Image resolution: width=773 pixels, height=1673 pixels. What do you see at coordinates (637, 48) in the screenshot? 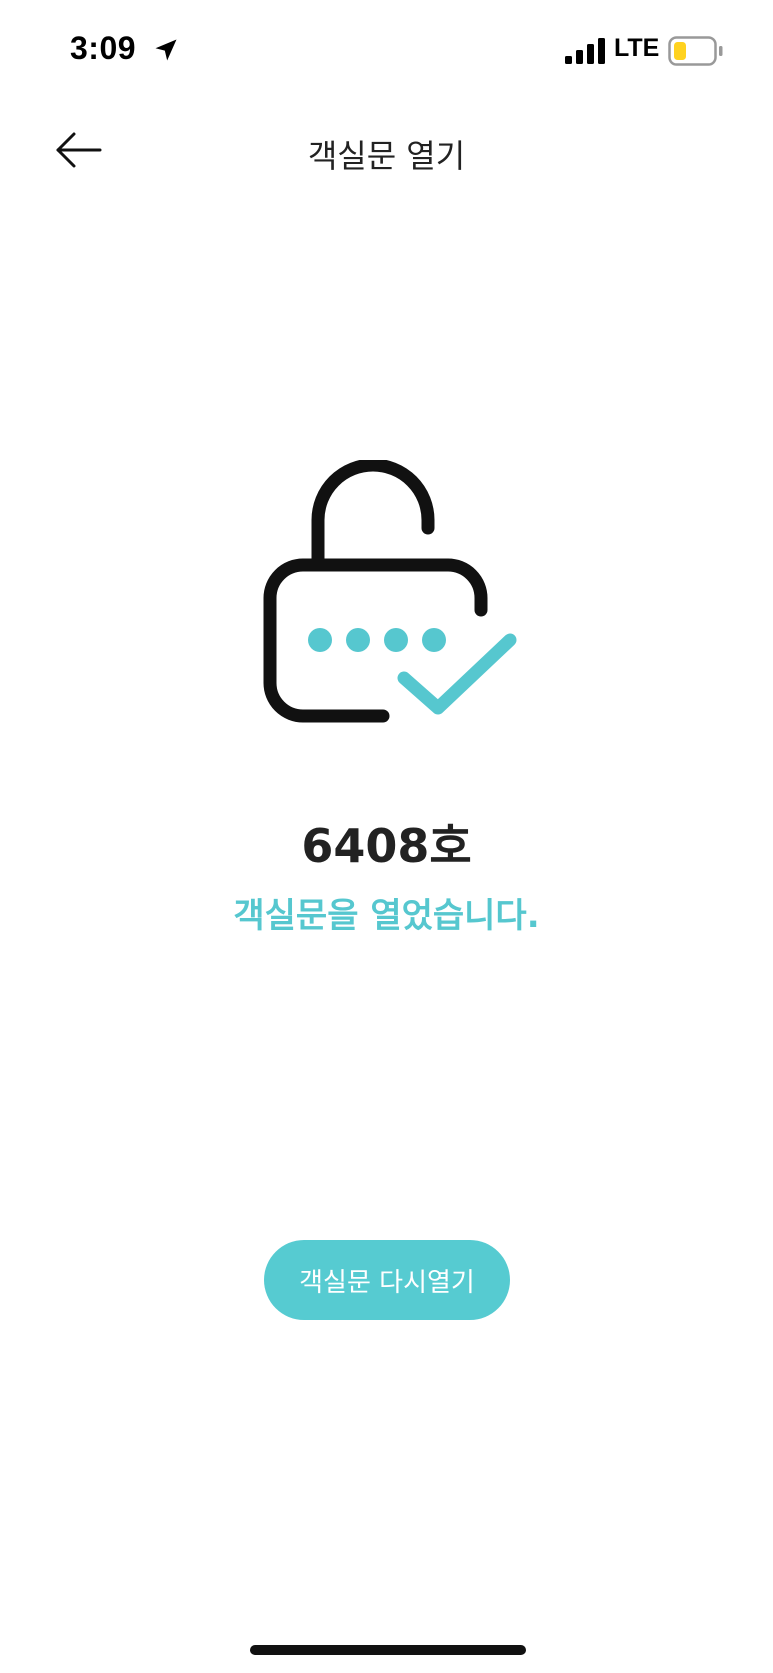
I see `network-type-label: LTE` at bounding box center [637, 48].